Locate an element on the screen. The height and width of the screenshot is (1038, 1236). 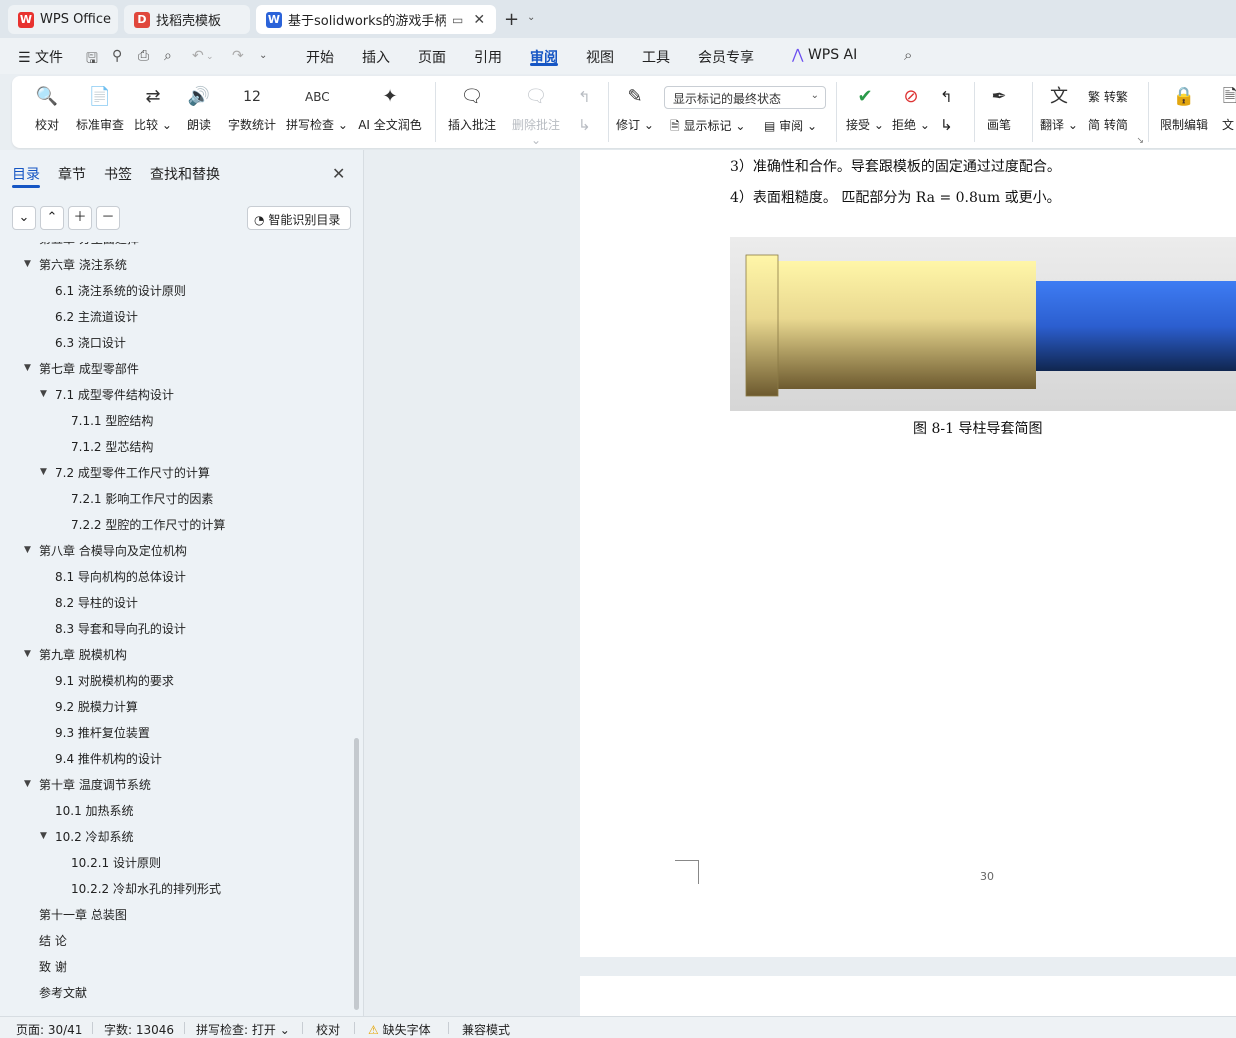
toc-item: 9.1 对脱模机构的要求 is located at coordinates (114, 680).